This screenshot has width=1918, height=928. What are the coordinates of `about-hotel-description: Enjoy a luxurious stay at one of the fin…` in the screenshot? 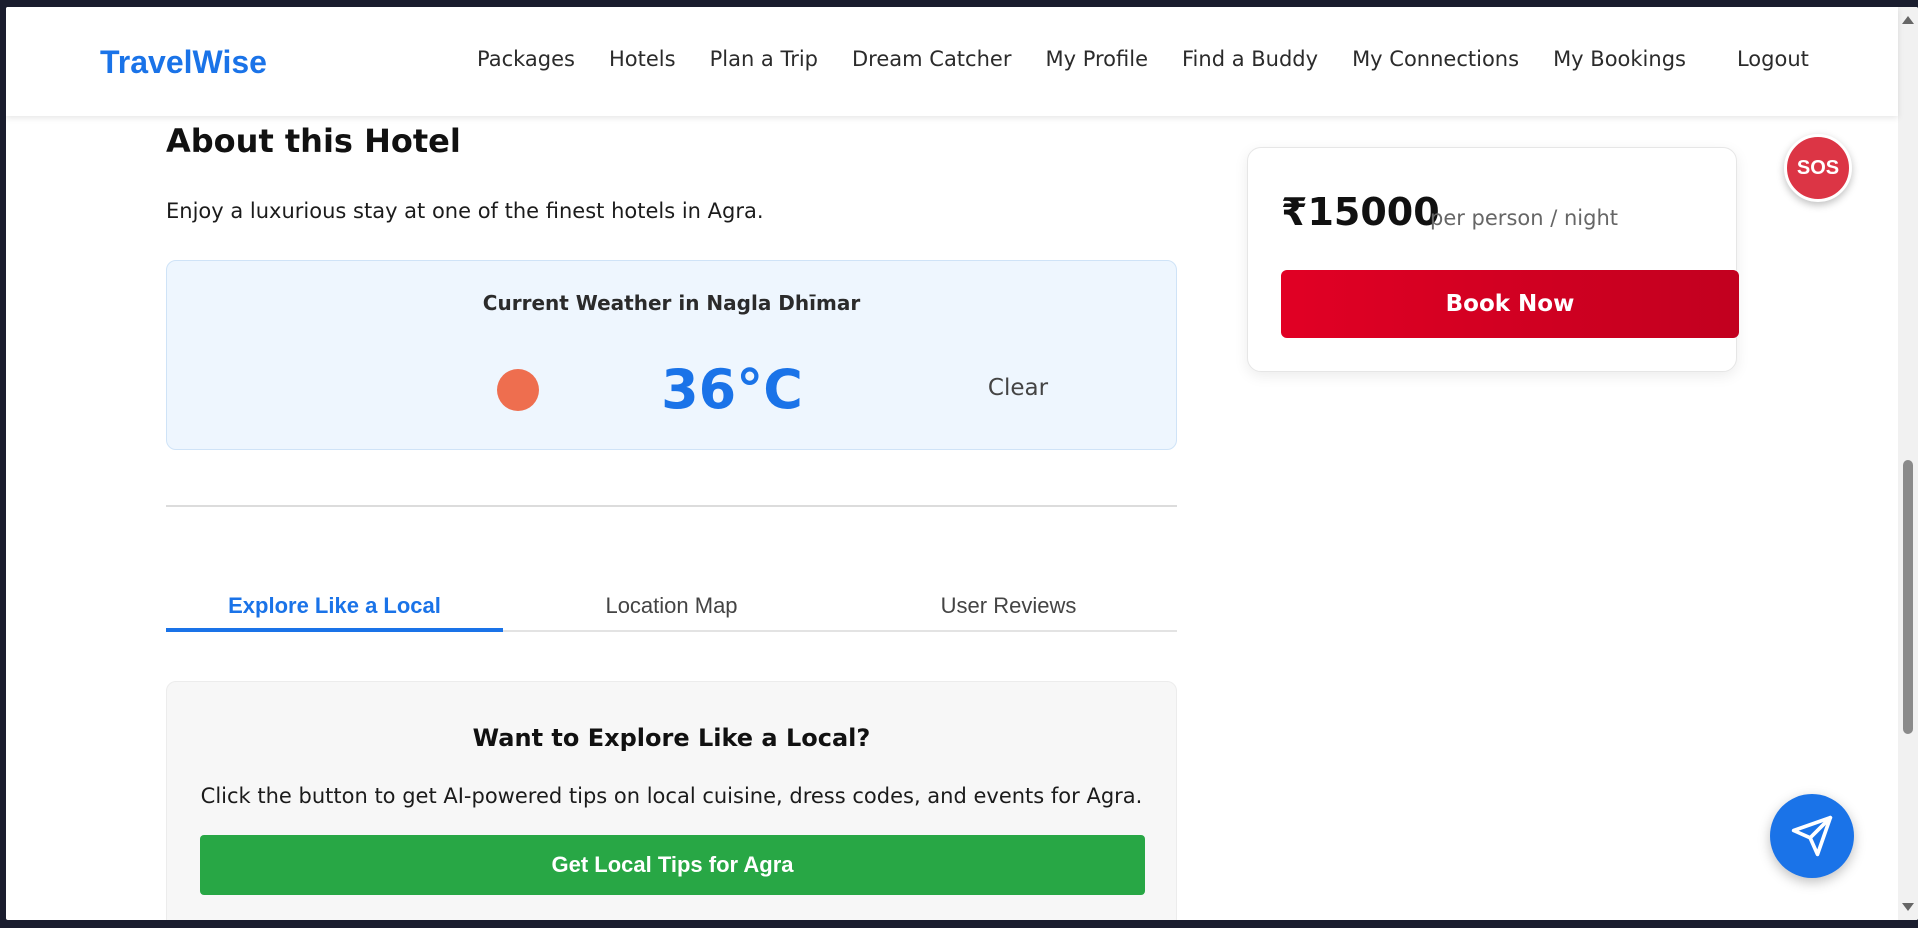 It's located at (465, 211).